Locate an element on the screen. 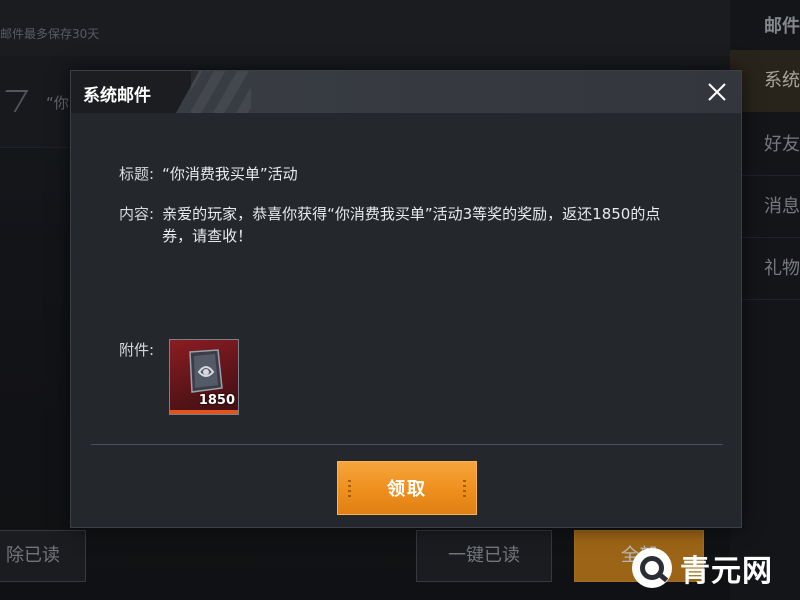 This screenshot has height=600, width=800. close-button is located at coordinates (717, 92).